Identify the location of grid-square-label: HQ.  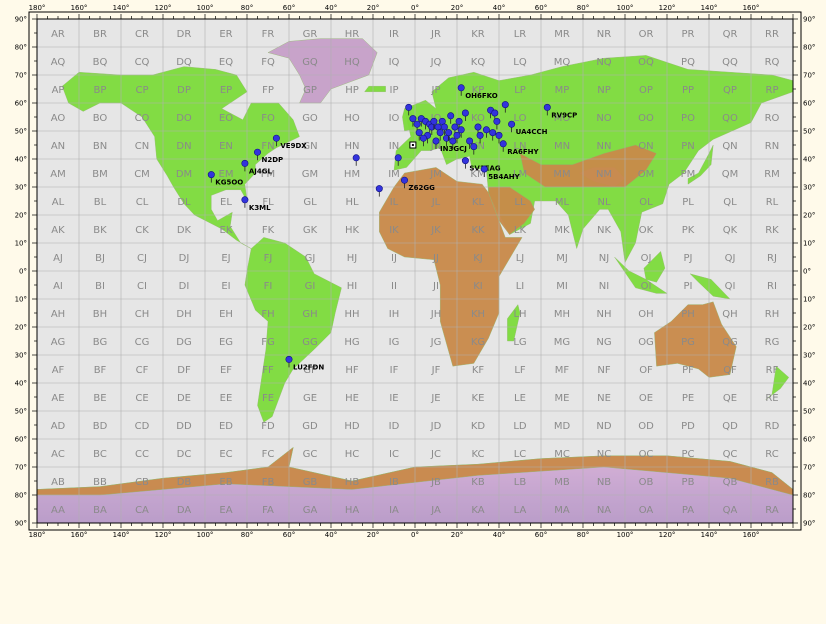
(352, 62).